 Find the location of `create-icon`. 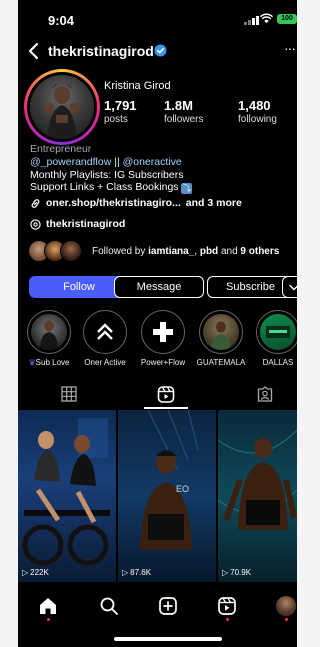

create-icon is located at coordinates (168, 606).